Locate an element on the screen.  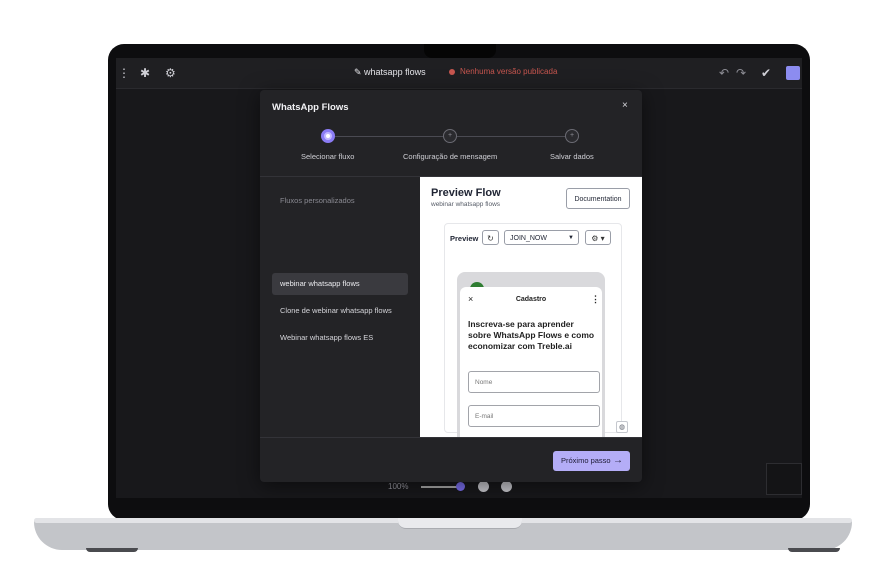
zoom-in-button is located at coordinates (506, 486).